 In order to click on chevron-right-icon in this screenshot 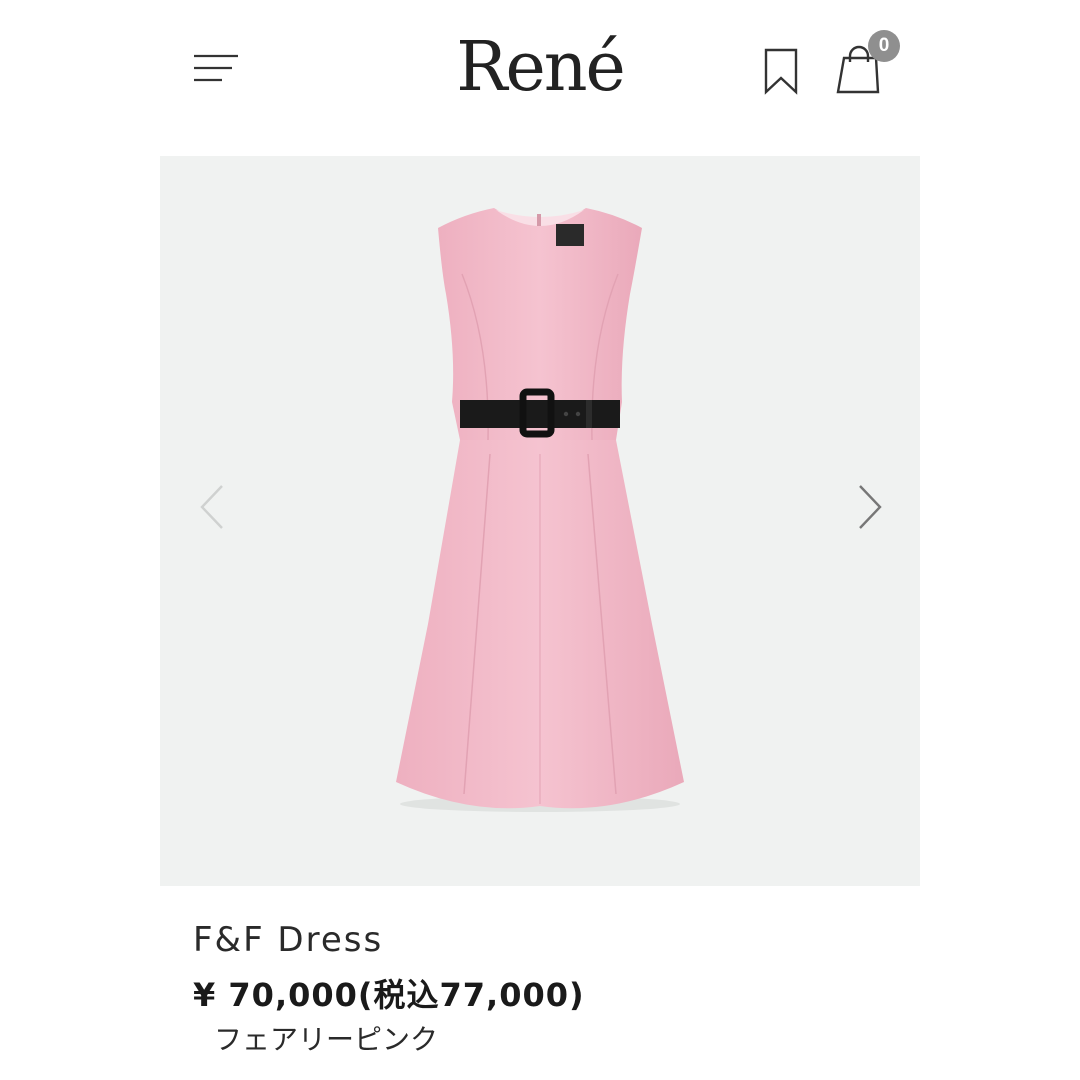, I will do `click(868, 507)`.